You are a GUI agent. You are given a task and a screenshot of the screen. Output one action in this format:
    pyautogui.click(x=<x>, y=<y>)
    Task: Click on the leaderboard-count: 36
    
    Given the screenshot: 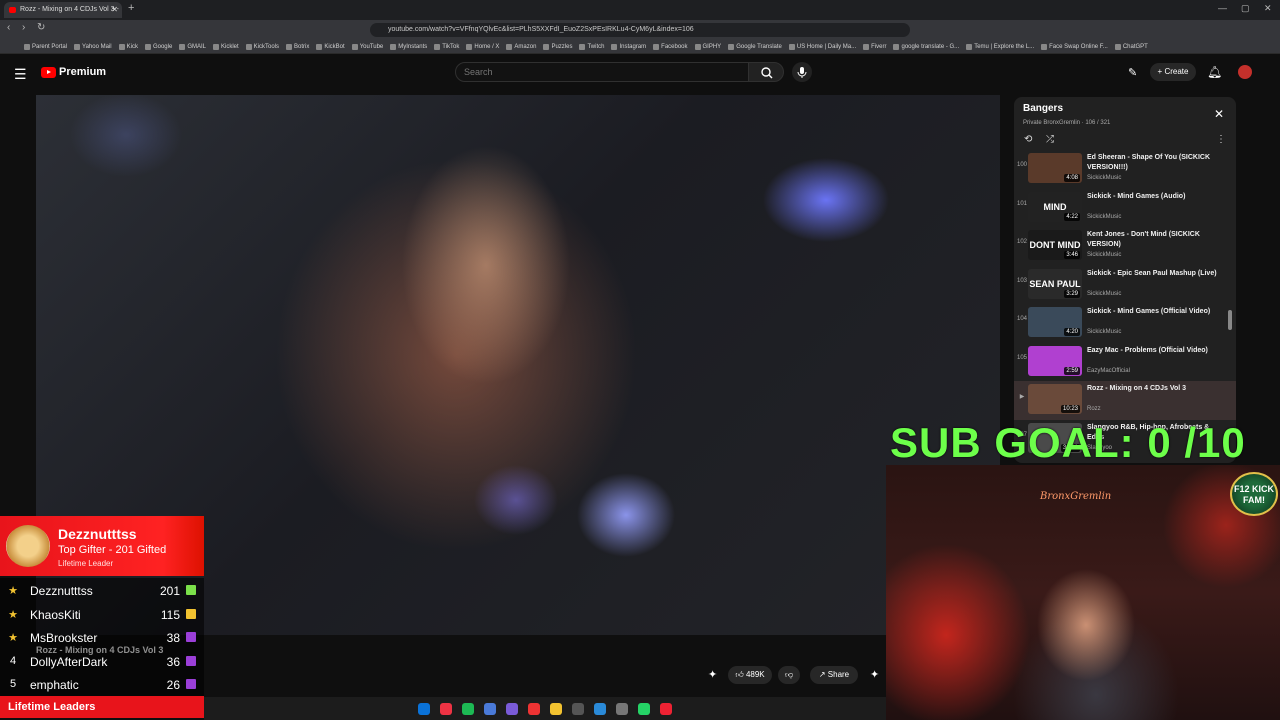 What is the action you would take?
    pyautogui.click(x=173, y=661)
    